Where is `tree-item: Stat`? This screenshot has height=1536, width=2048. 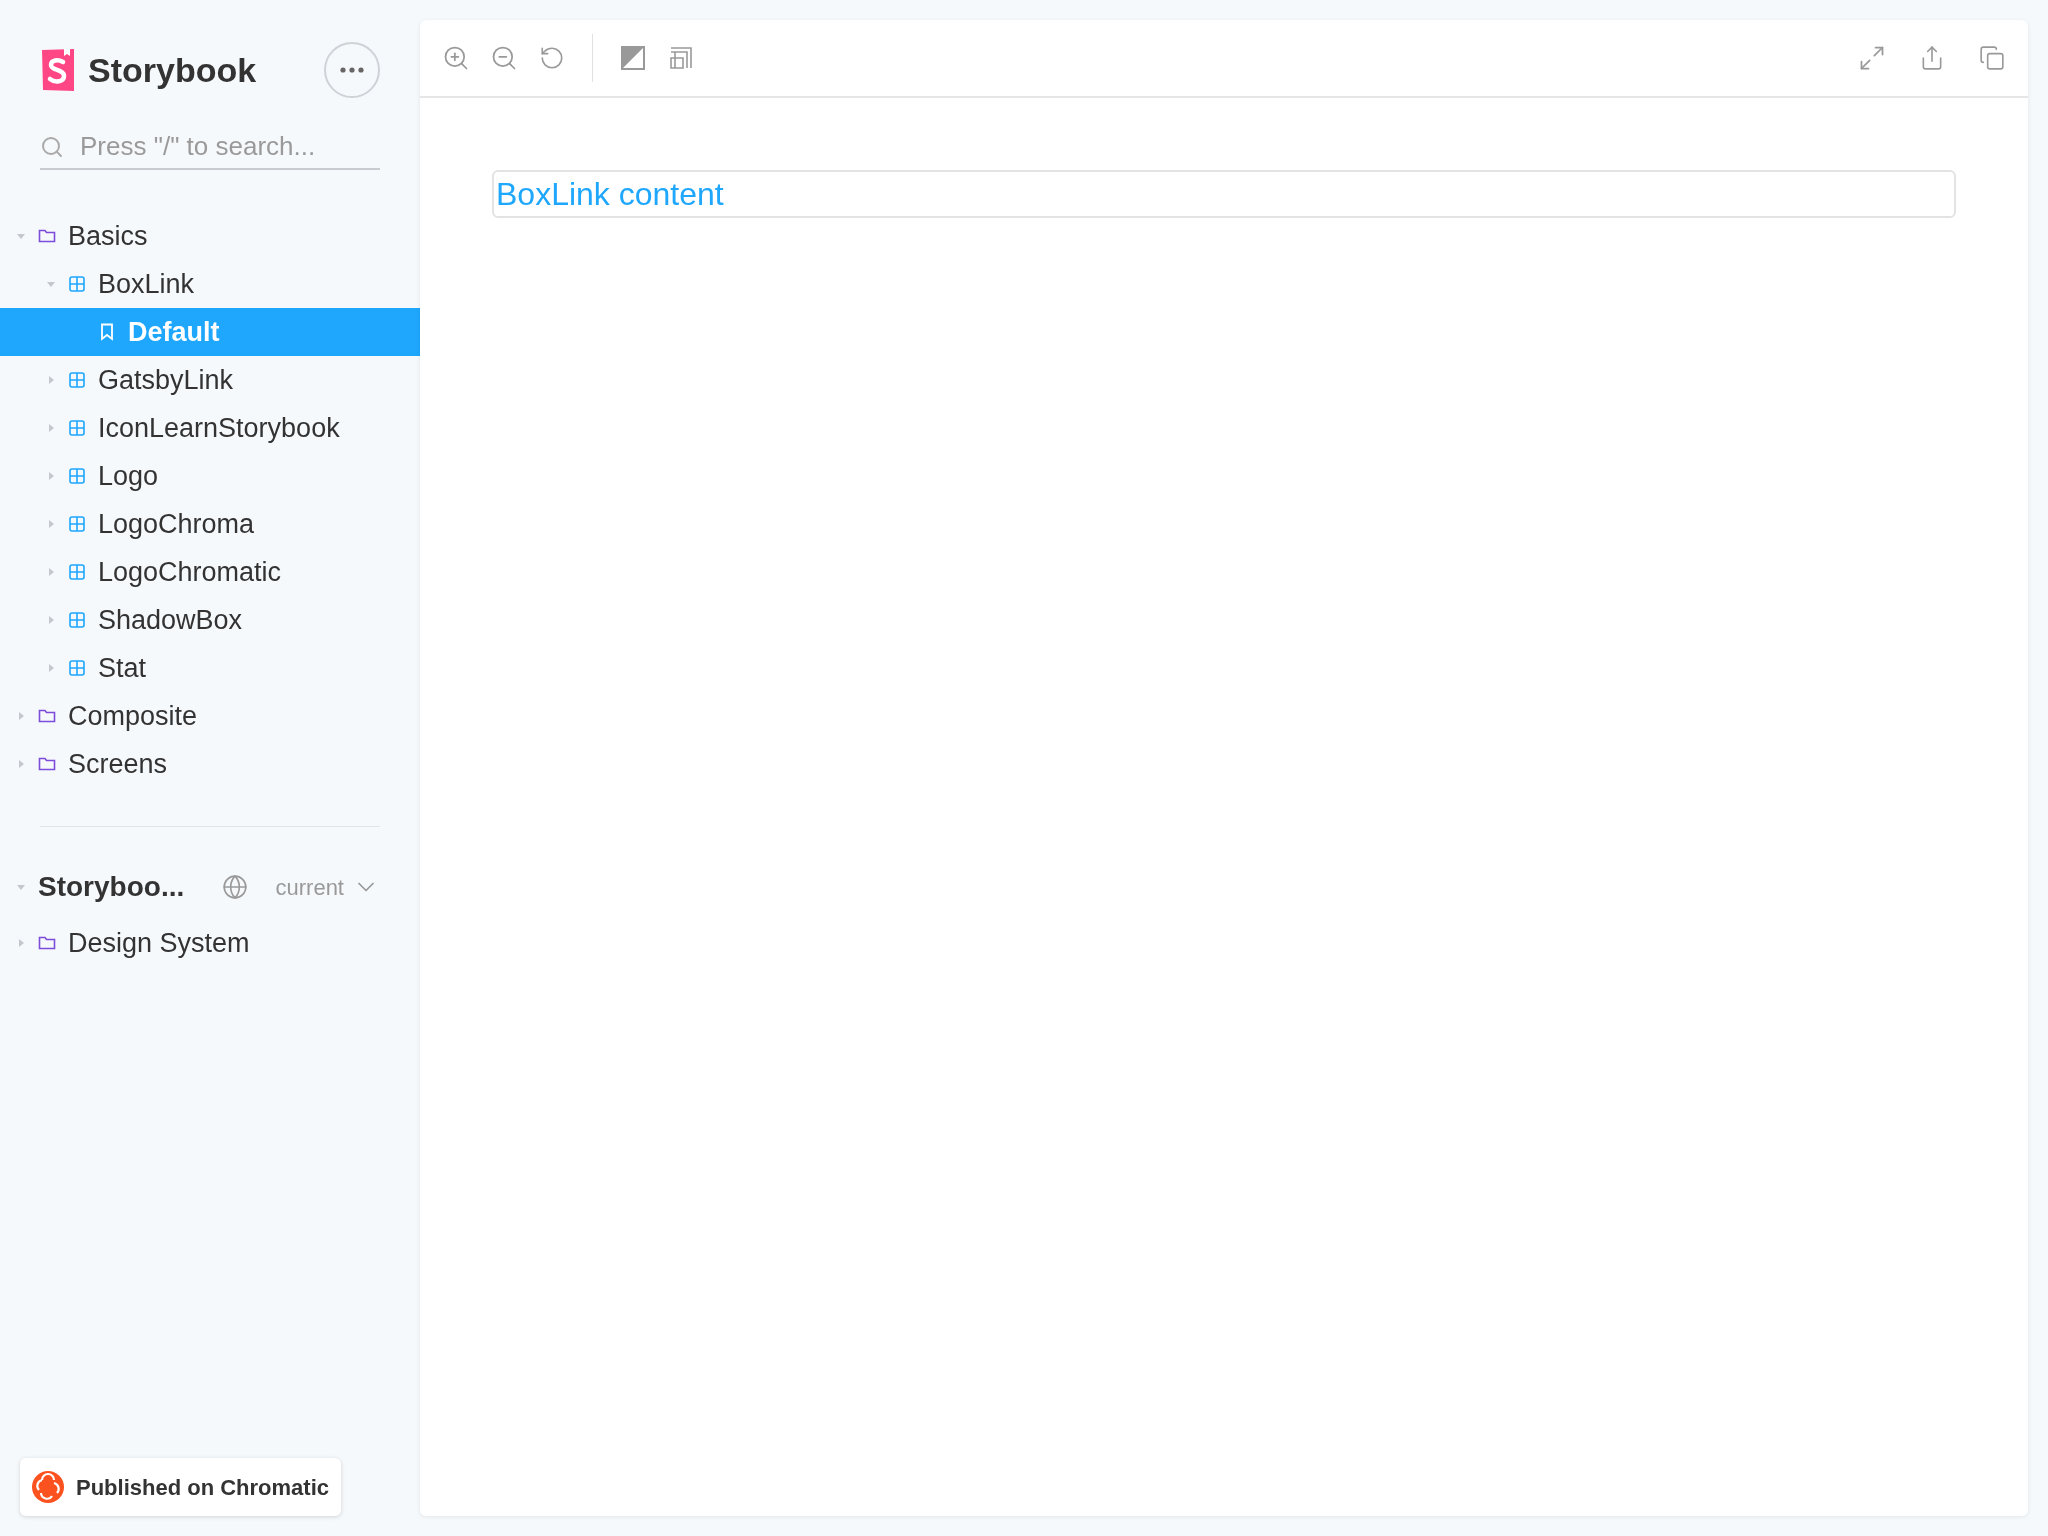
tree-item: Stat is located at coordinates (210, 668).